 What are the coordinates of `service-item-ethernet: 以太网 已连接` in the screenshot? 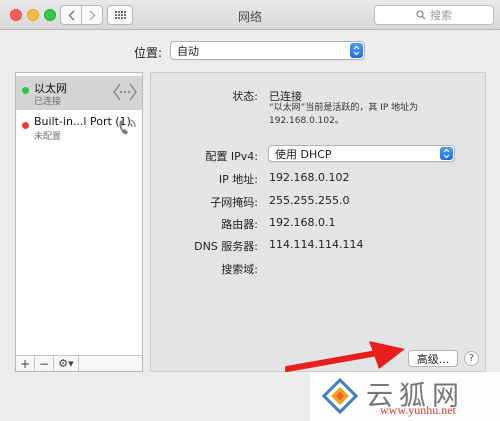 It's located at (79, 93).